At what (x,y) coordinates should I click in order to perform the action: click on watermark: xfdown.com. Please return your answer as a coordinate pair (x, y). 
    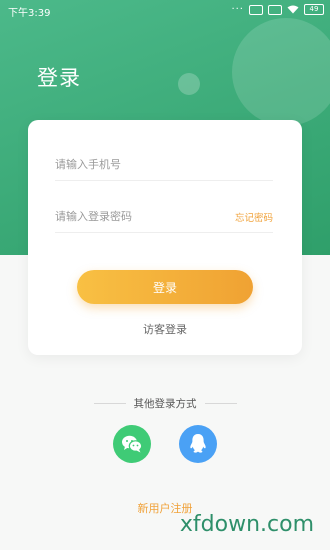
    Looking at the image, I should click on (246, 524).